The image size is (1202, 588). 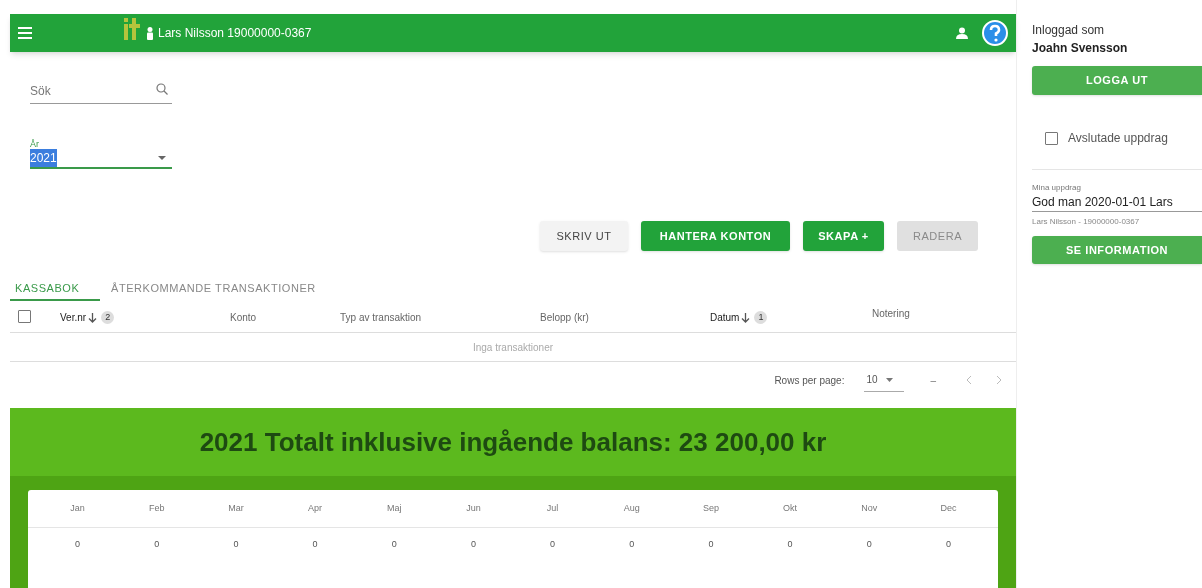 What do you see at coordinates (552, 508) in the screenshot?
I see `month-header: Jul` at bounding box center [552, 508].